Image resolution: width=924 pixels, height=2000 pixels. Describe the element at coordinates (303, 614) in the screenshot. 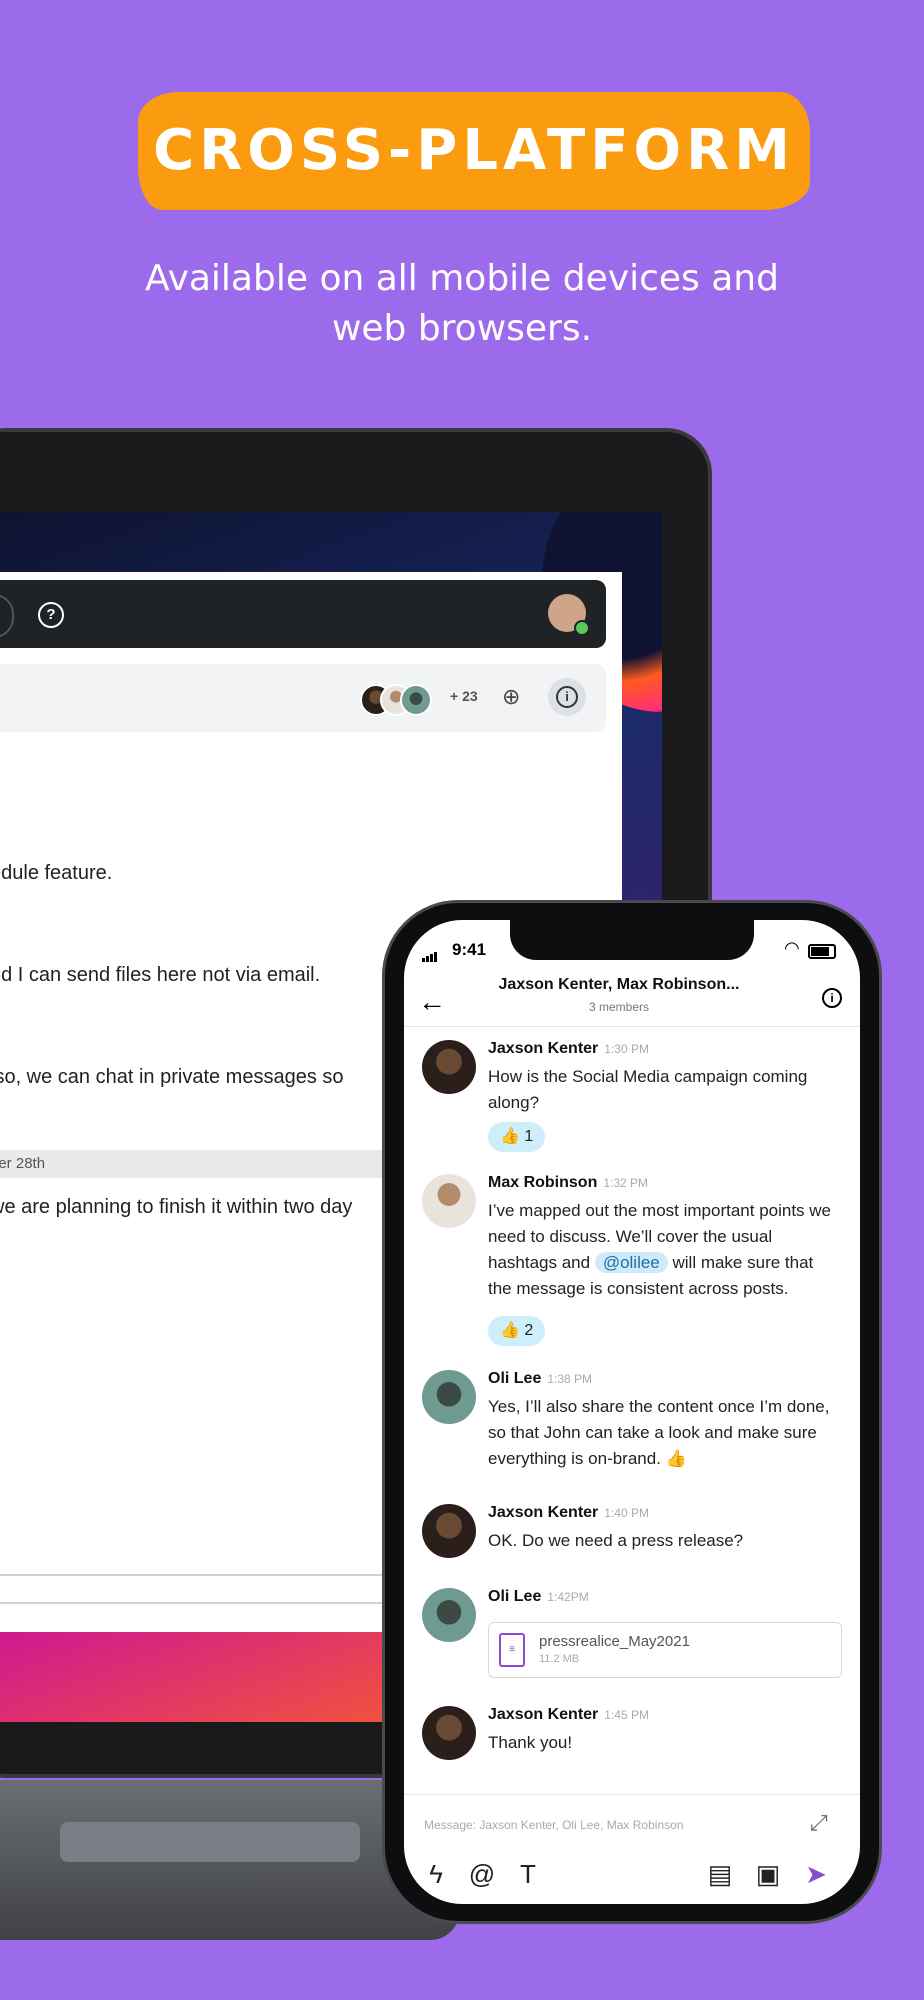

I see `desktop-topbar: ?` at that location.